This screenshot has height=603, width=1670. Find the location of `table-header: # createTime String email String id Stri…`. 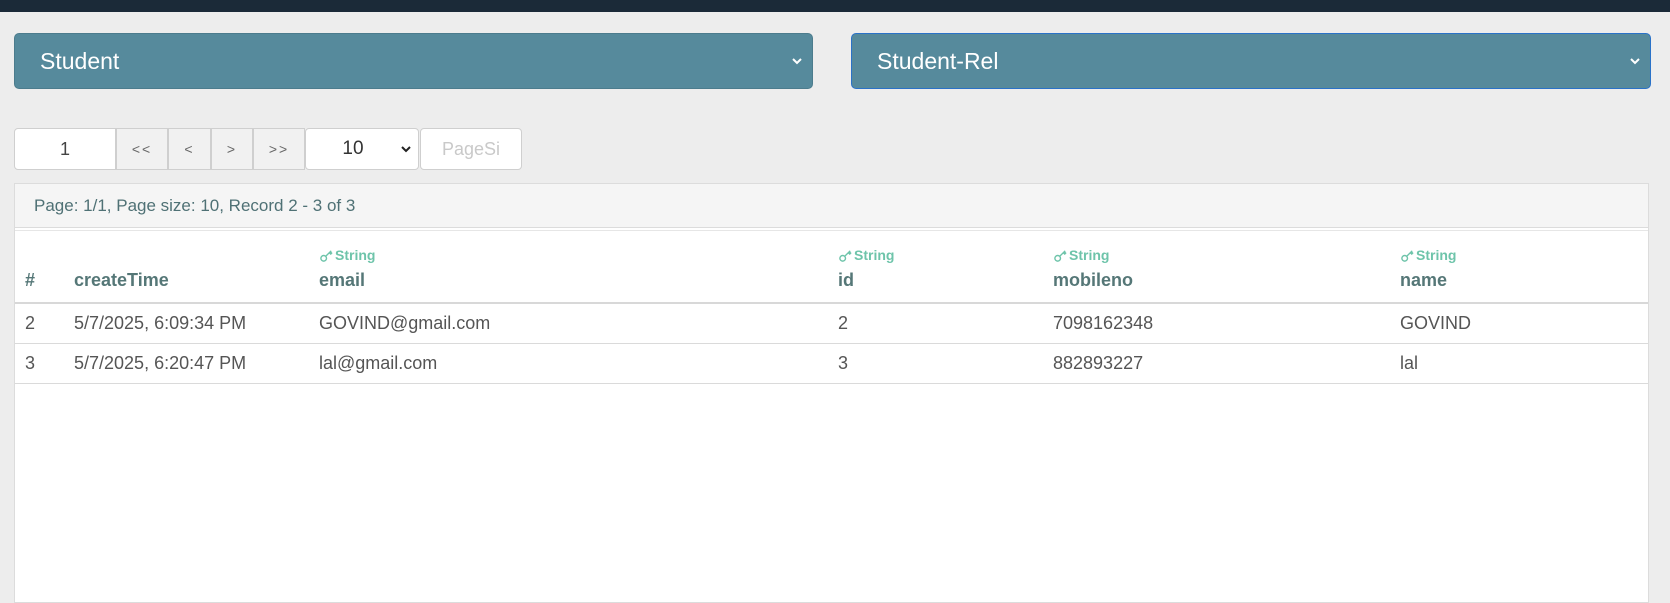

table-header: # createTime String email String id Stri… is located at coordinates (831, 267).